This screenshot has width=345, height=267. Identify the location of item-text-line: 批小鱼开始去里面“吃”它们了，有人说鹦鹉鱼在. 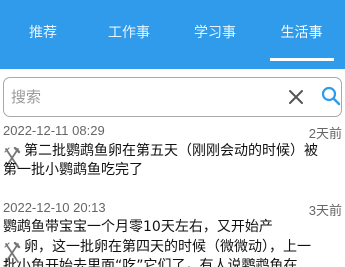
(150, 262).